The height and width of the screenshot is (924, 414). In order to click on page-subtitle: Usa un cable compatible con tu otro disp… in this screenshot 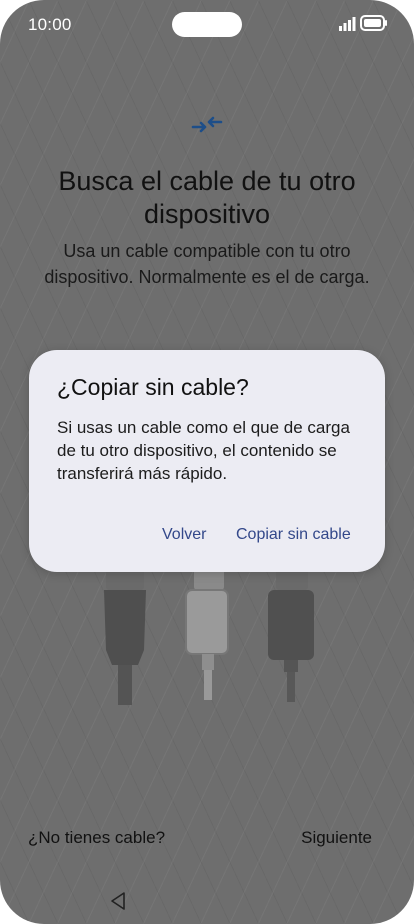, I will do `click(207, 264)`.